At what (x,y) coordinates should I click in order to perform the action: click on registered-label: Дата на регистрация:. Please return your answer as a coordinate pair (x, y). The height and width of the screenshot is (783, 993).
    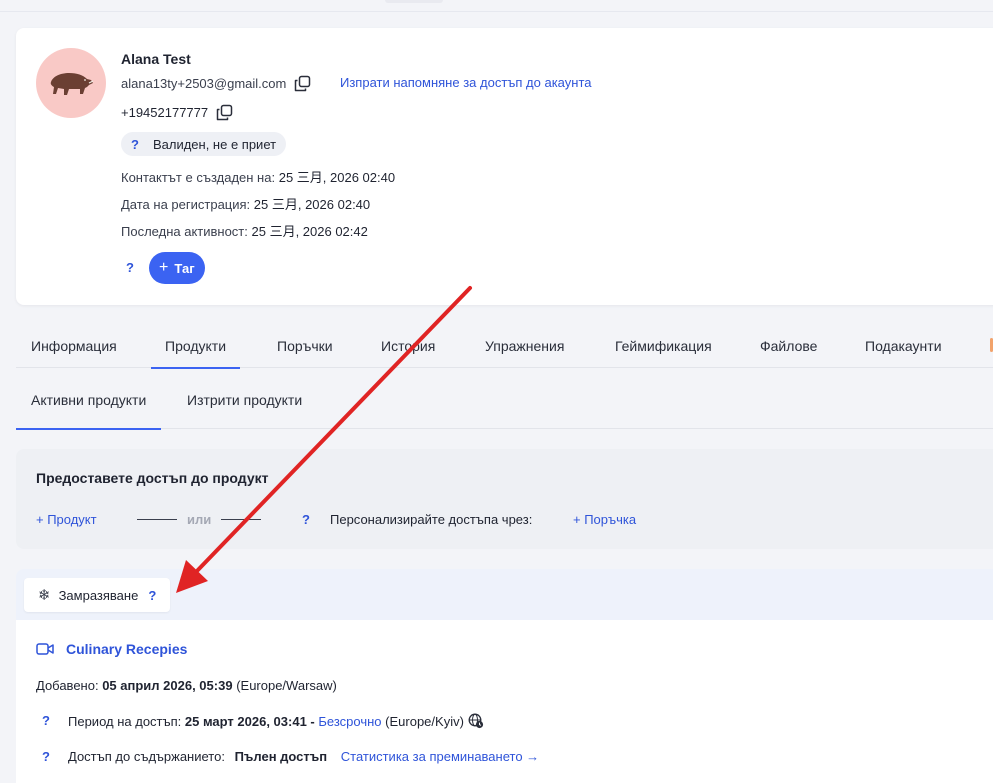
    Looking at the image, I should click on (186, 204).